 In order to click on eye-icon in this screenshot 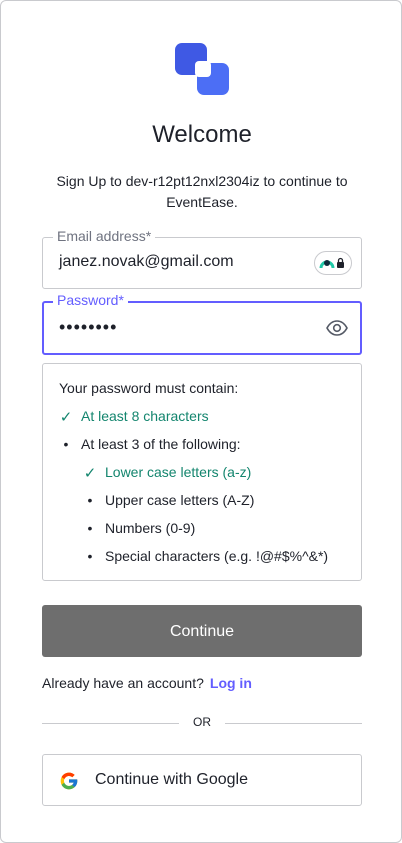, I will do `click(337, 328)`.